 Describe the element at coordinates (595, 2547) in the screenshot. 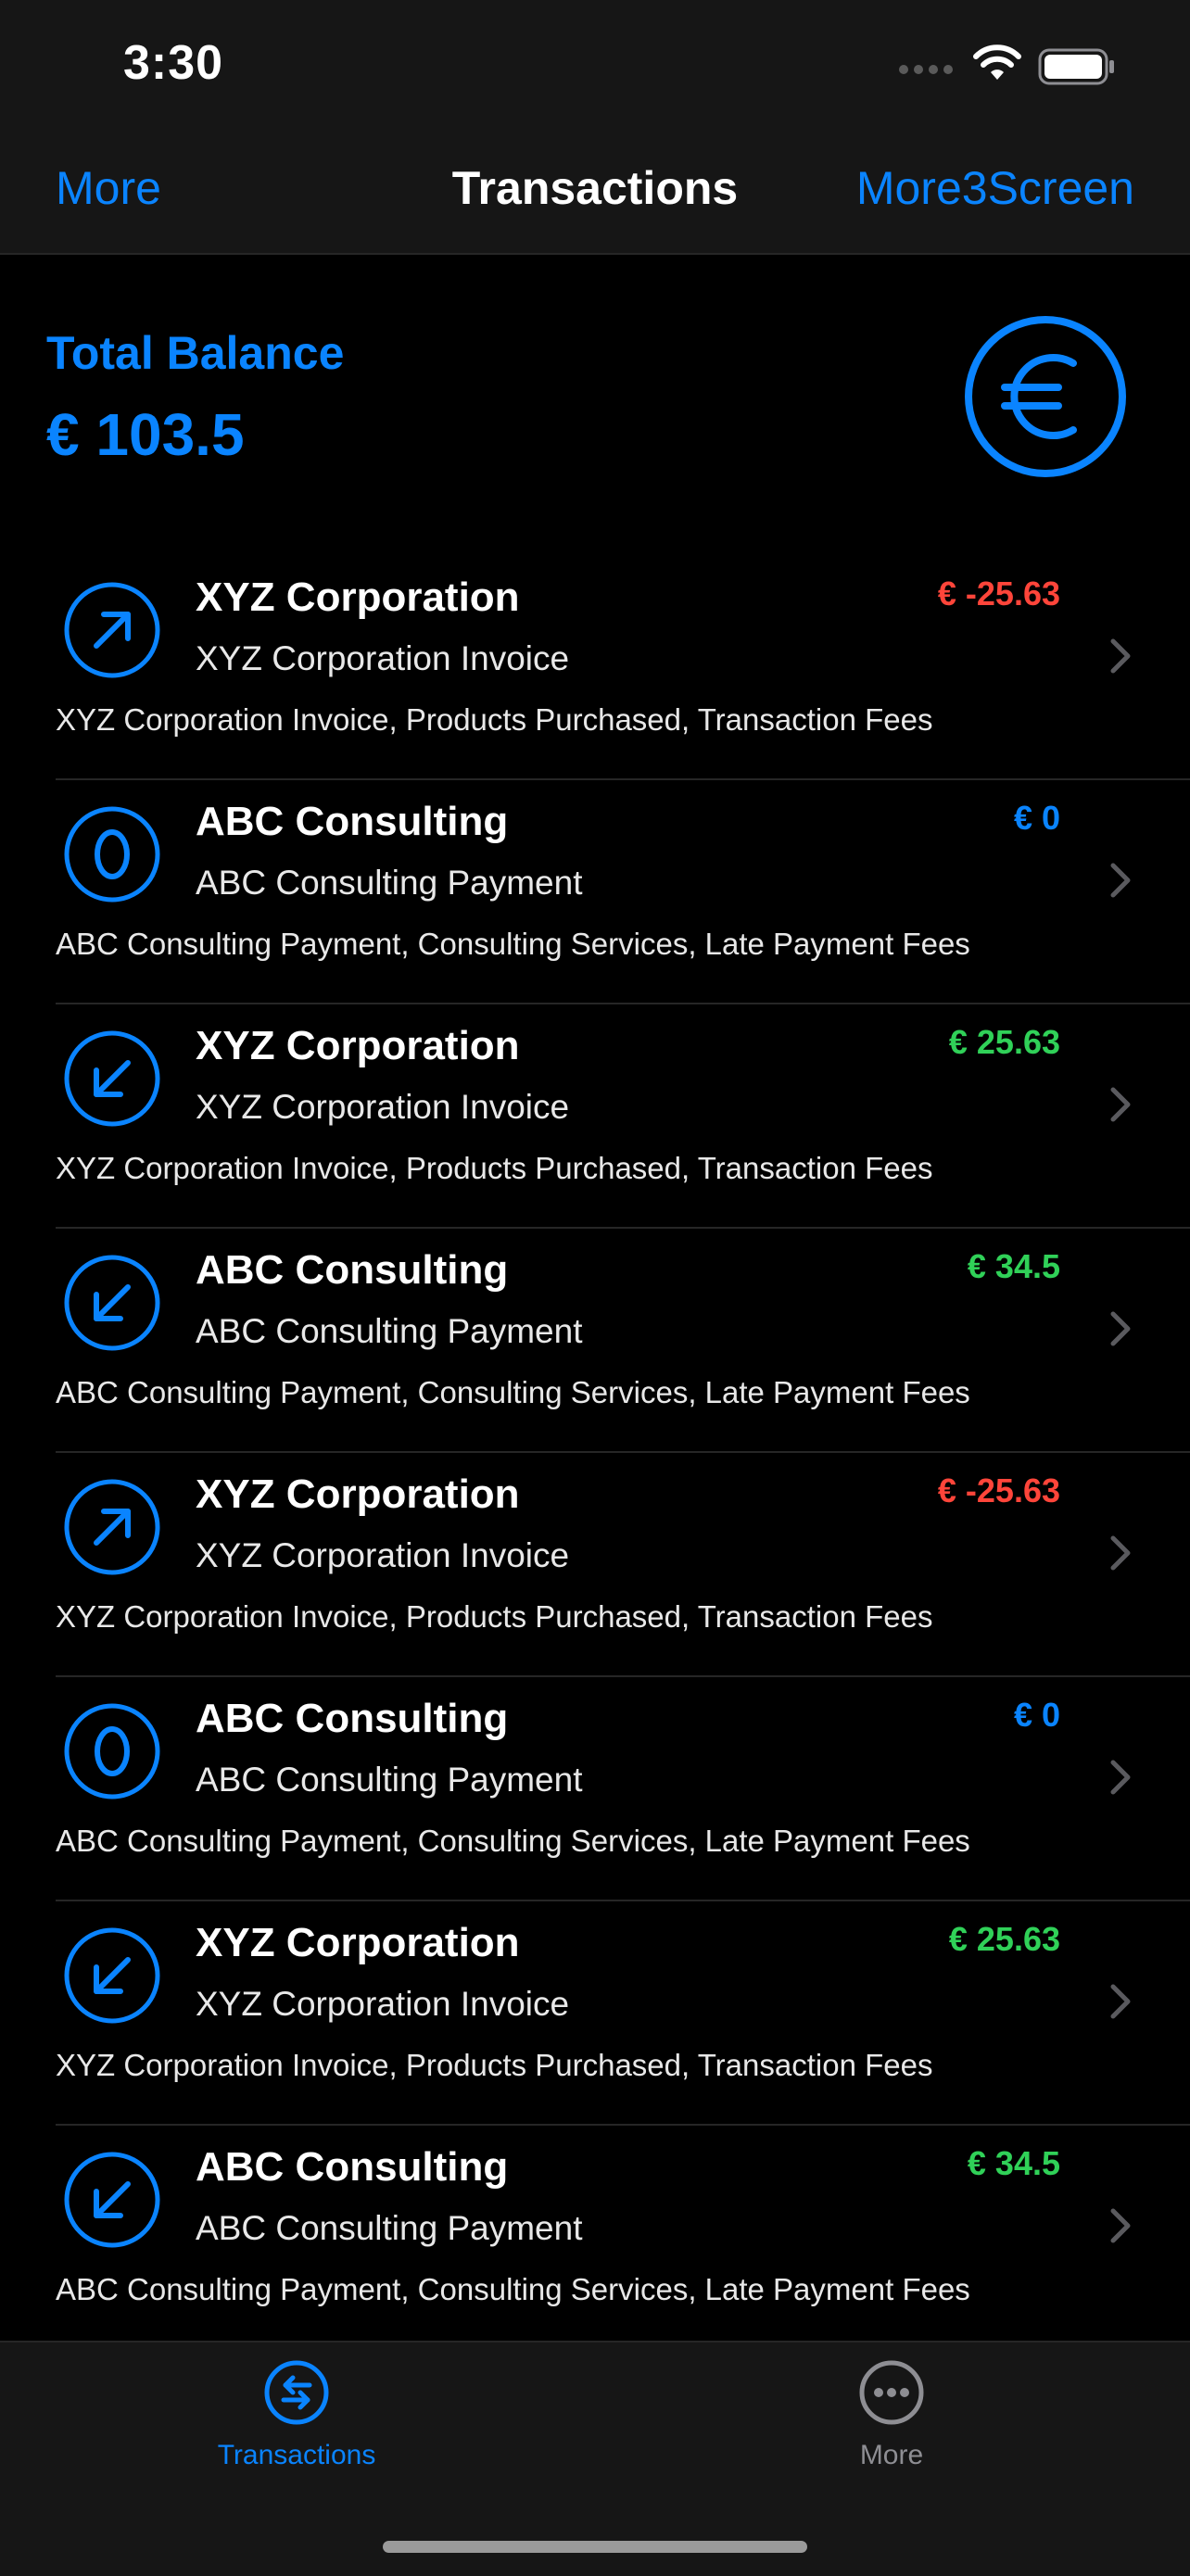

I see `home-indicator` at that location.